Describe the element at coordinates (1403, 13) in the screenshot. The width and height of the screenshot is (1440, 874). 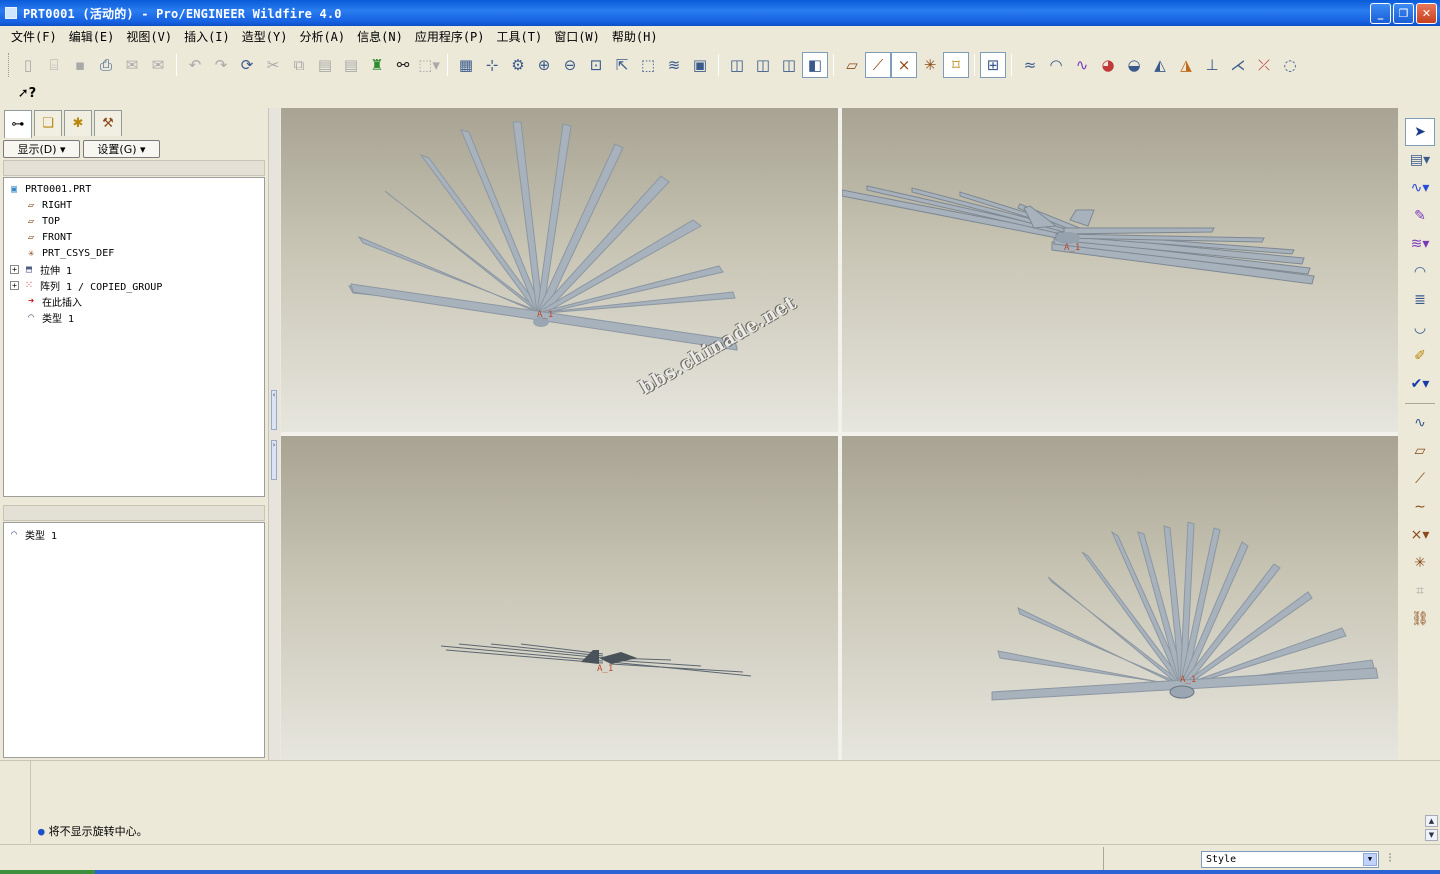
I see `maximize-button: ❐` at that location.